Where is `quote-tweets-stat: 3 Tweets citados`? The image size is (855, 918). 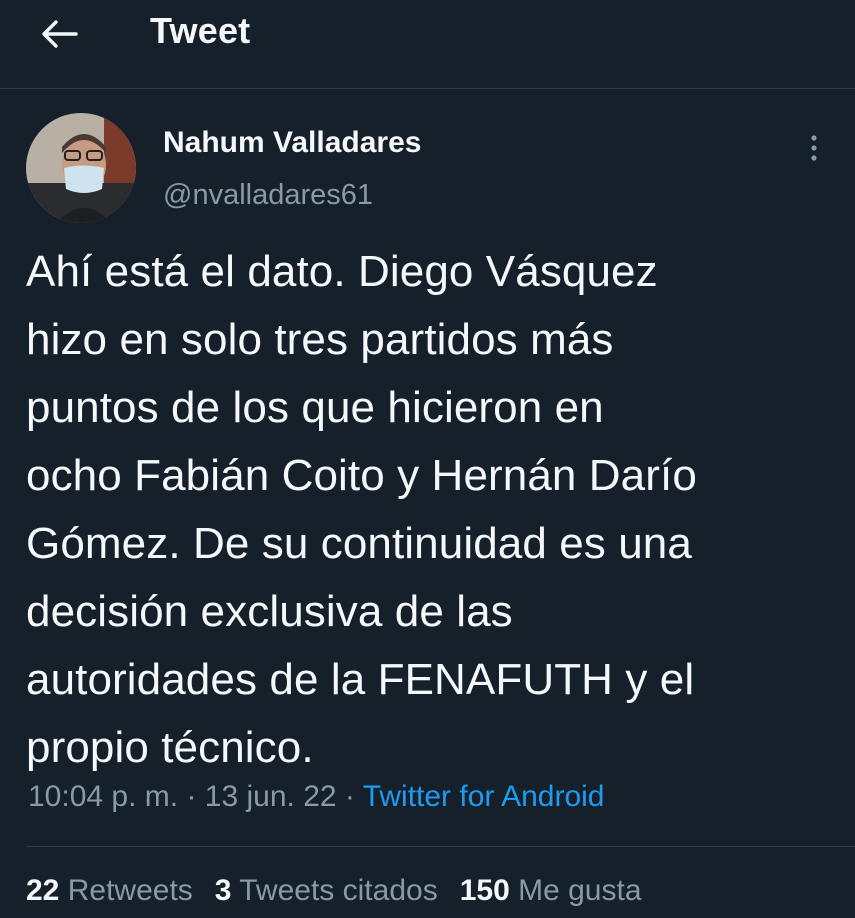 quote-tweets-stat: 3 Tweets citados is located at coordinates (326, 890).